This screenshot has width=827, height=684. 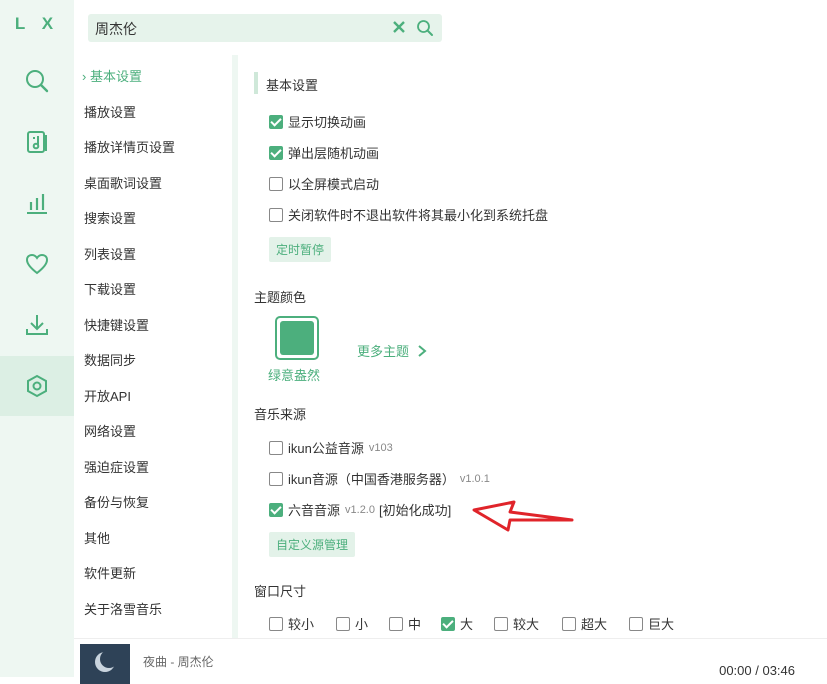 I want to click on section-title-theme: 主题颜色, so click(x=280, y=297).